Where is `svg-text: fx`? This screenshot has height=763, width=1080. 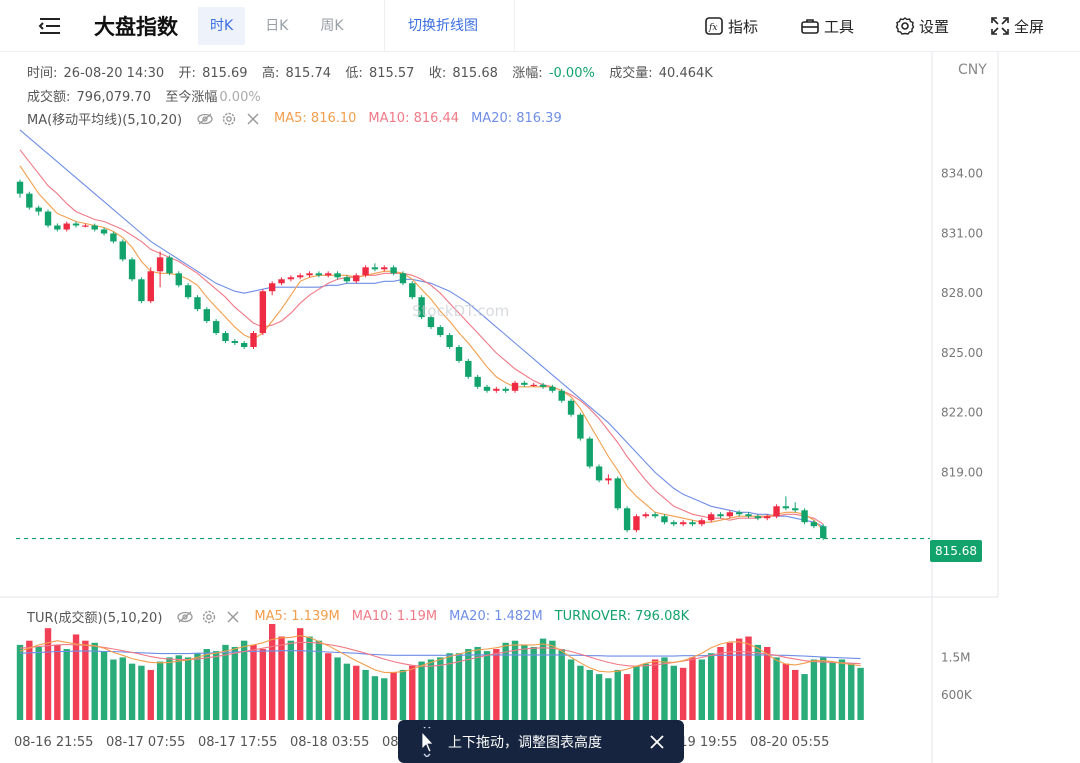
svg-text: fx is located at coordinates (712, 28).